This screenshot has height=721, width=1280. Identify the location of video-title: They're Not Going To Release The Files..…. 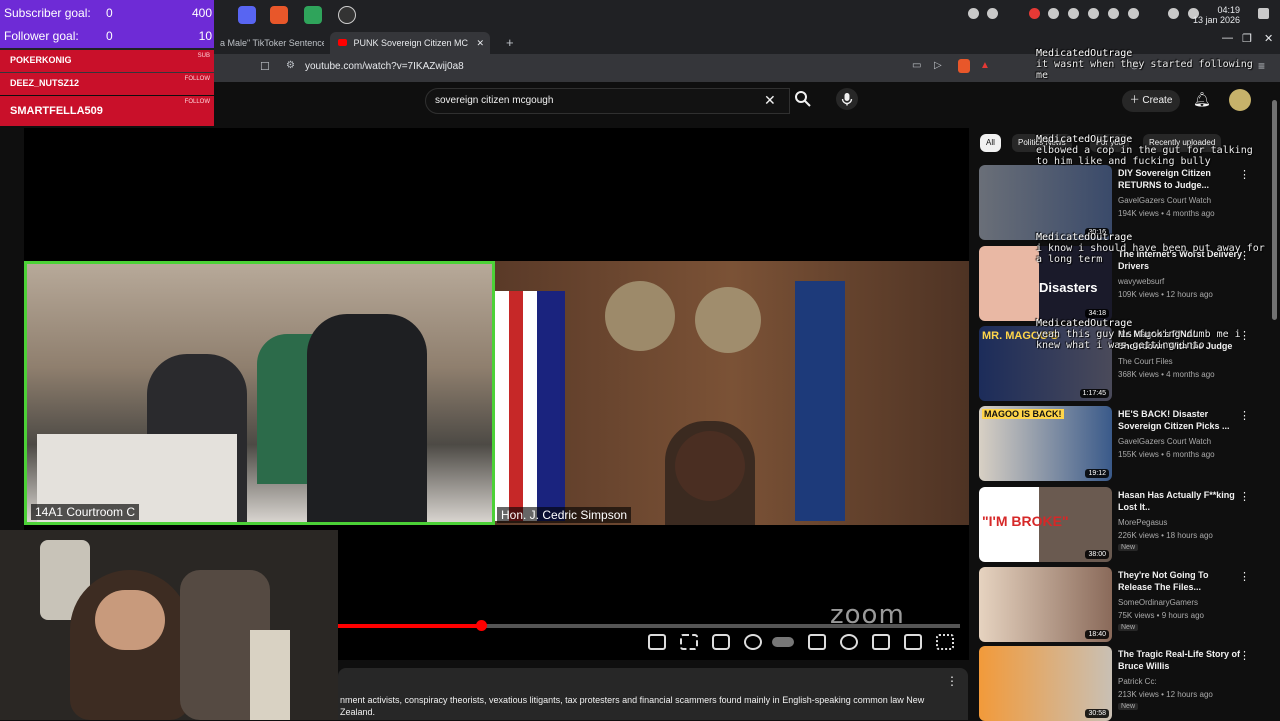
(1180, 581).